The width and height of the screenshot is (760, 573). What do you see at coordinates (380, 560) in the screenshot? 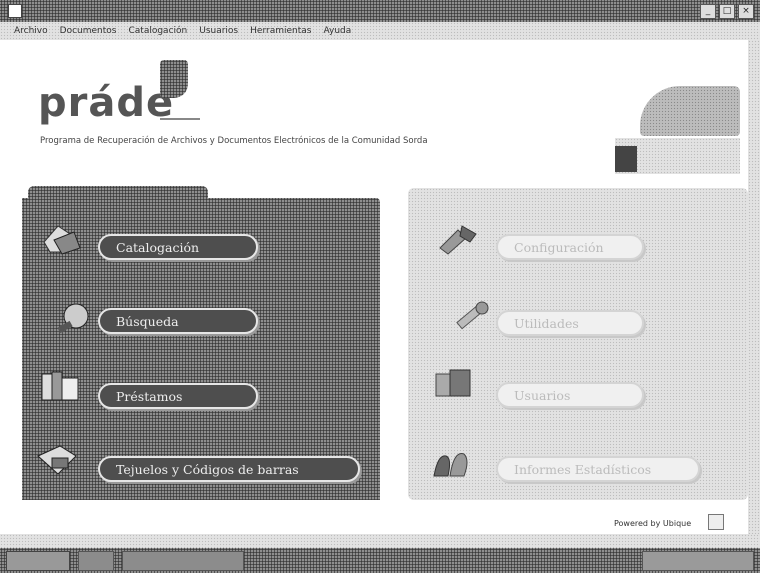
I see `taskbar` at bounding box center [380, 560].